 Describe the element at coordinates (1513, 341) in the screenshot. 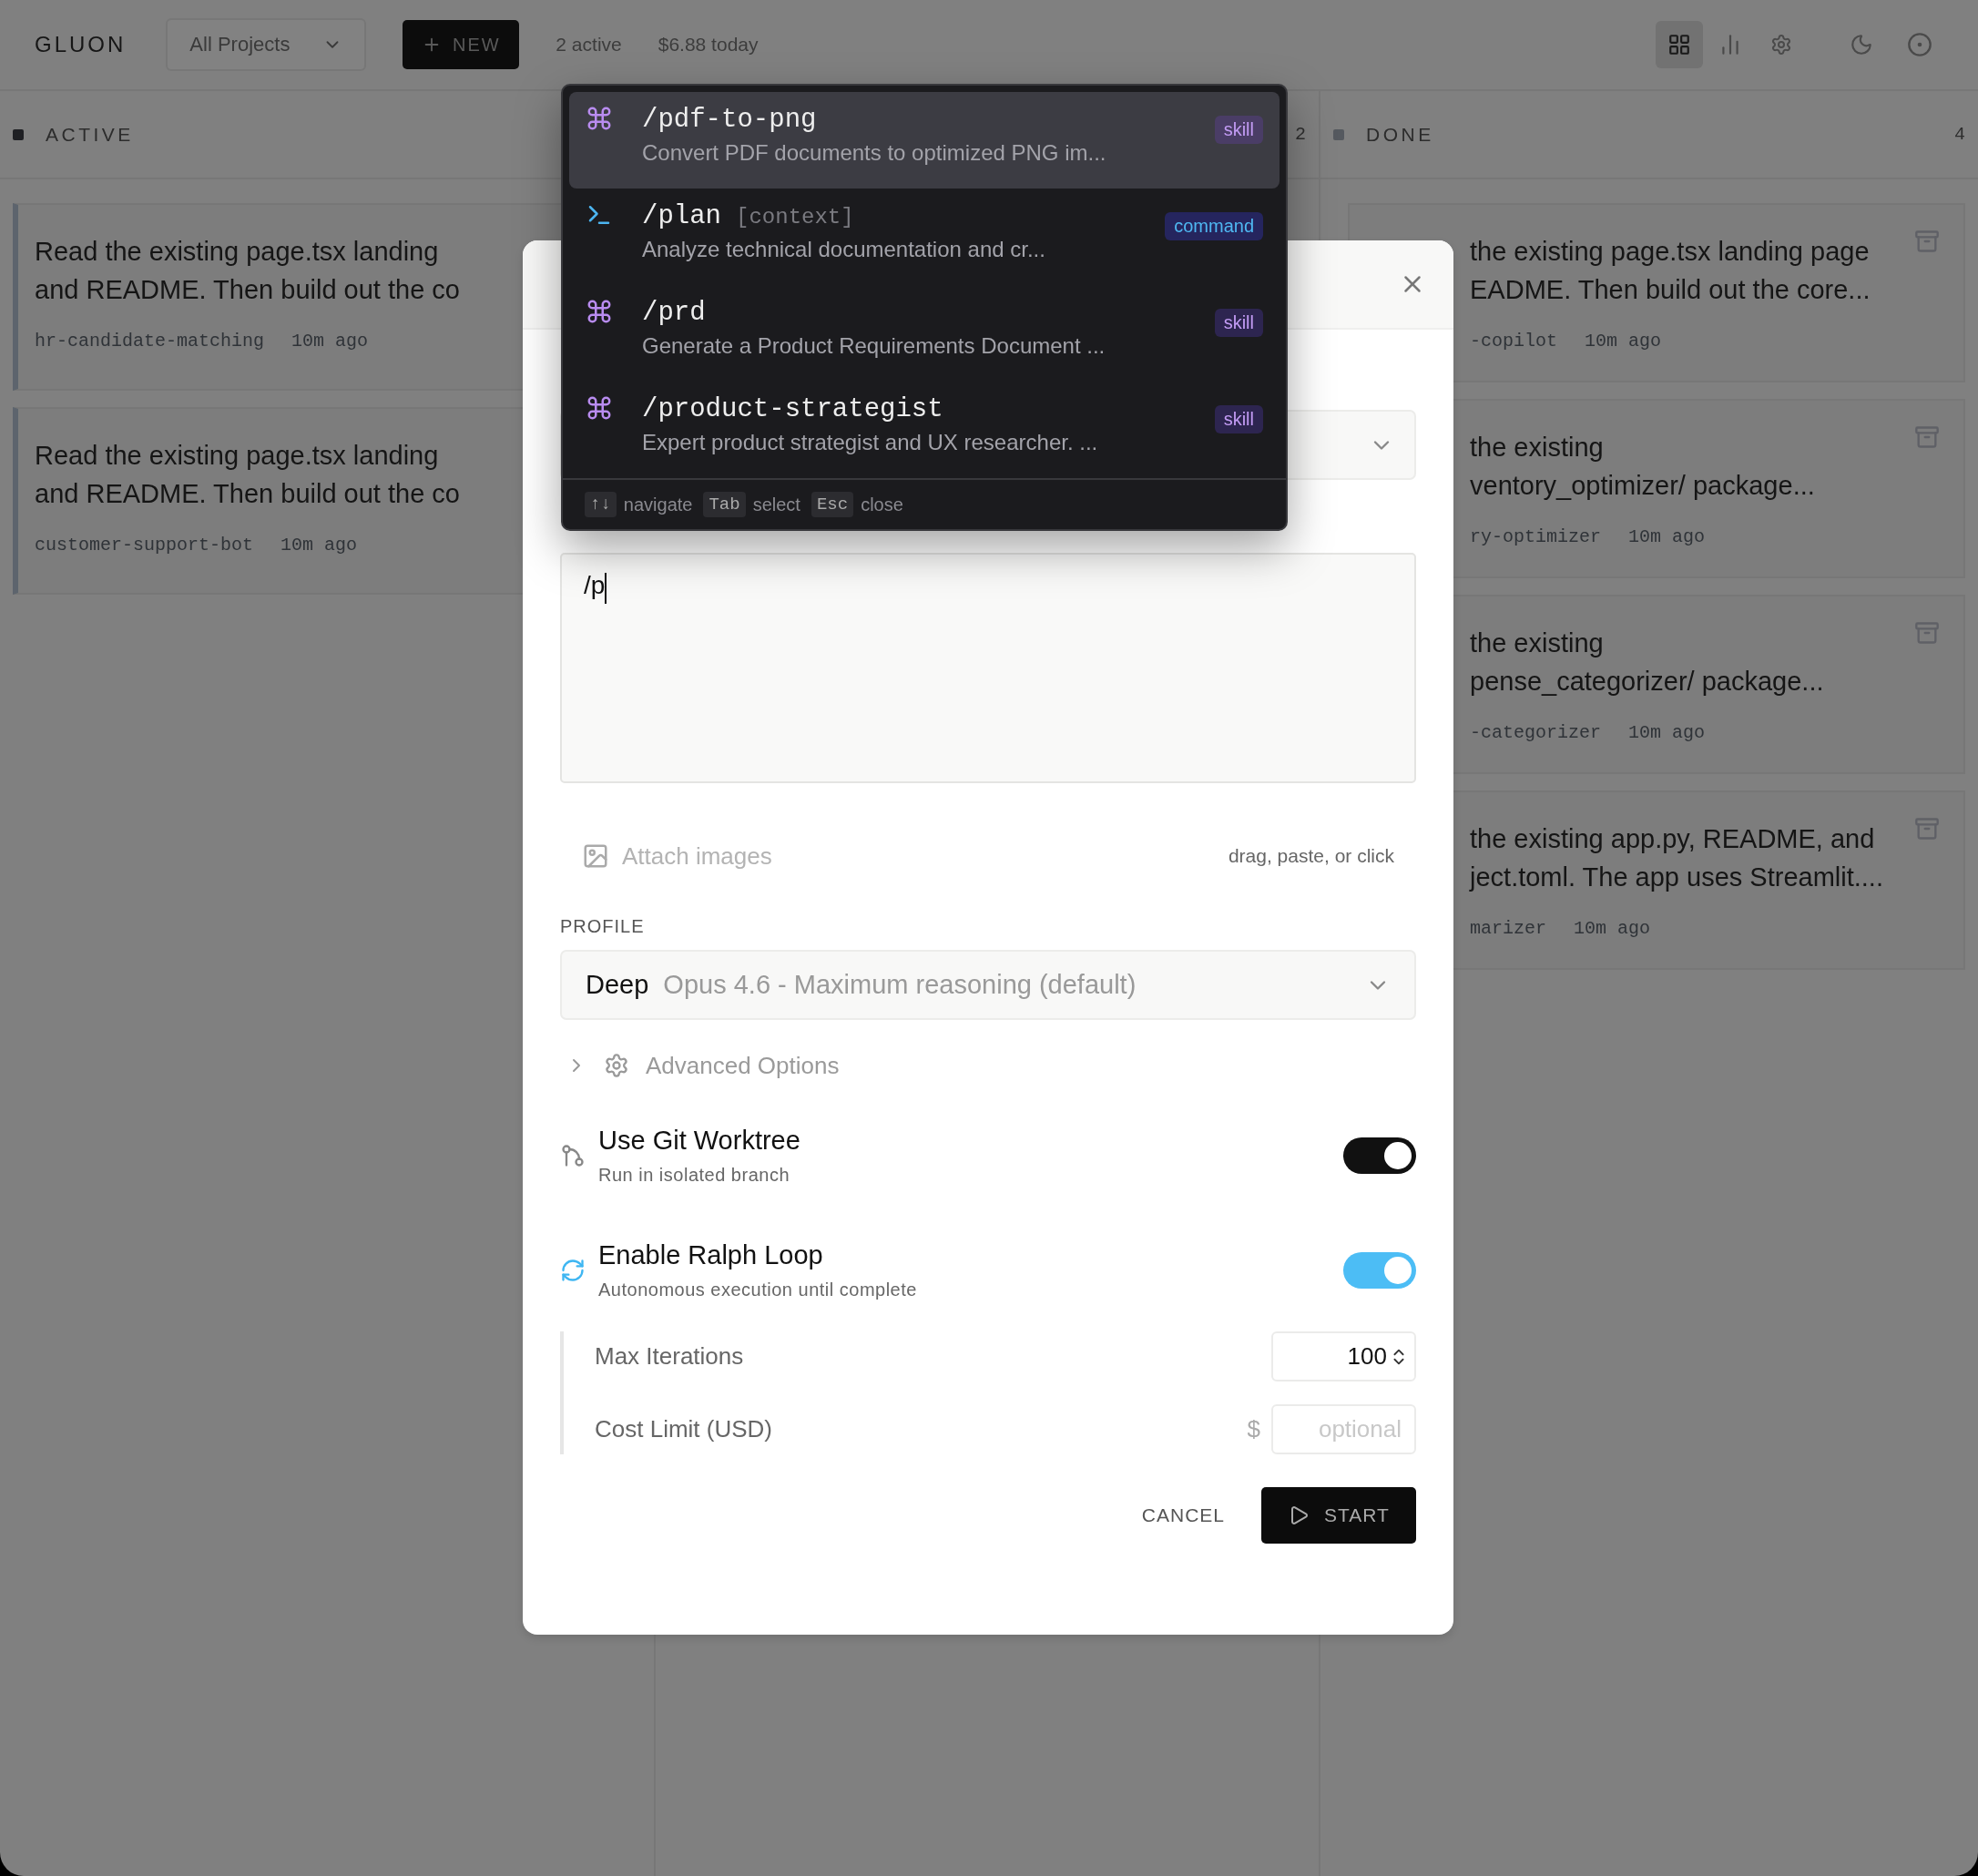

I see `project-name: -copilot` at that location.